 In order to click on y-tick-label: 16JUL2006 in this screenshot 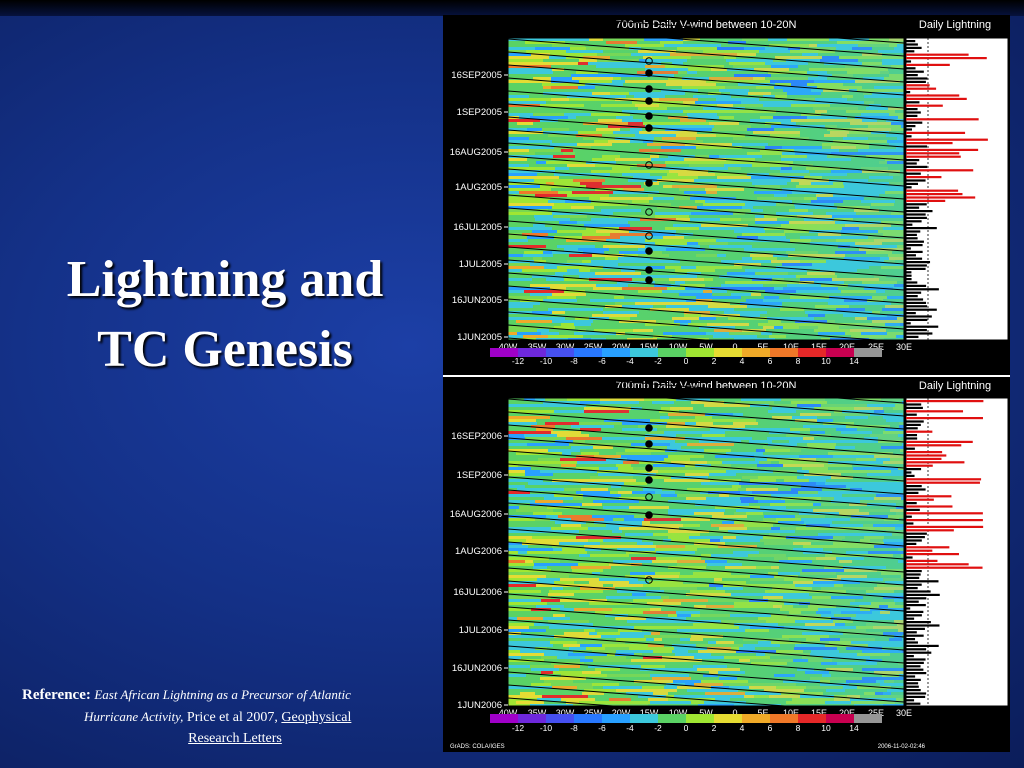, I will do `click(477, 592)`.